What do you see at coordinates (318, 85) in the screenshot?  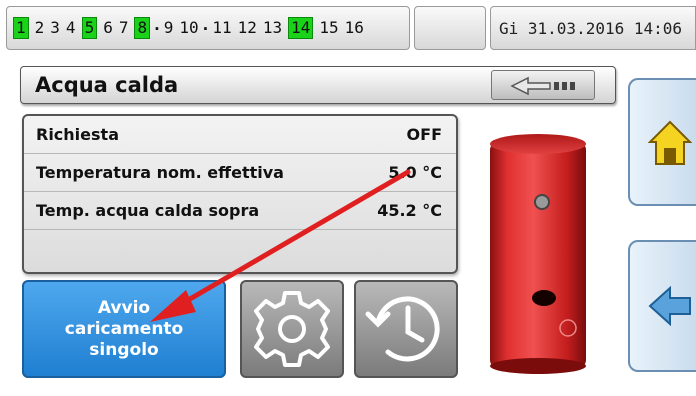 I see `title-bar: Acqua calda` at bounding box center [318, 85].